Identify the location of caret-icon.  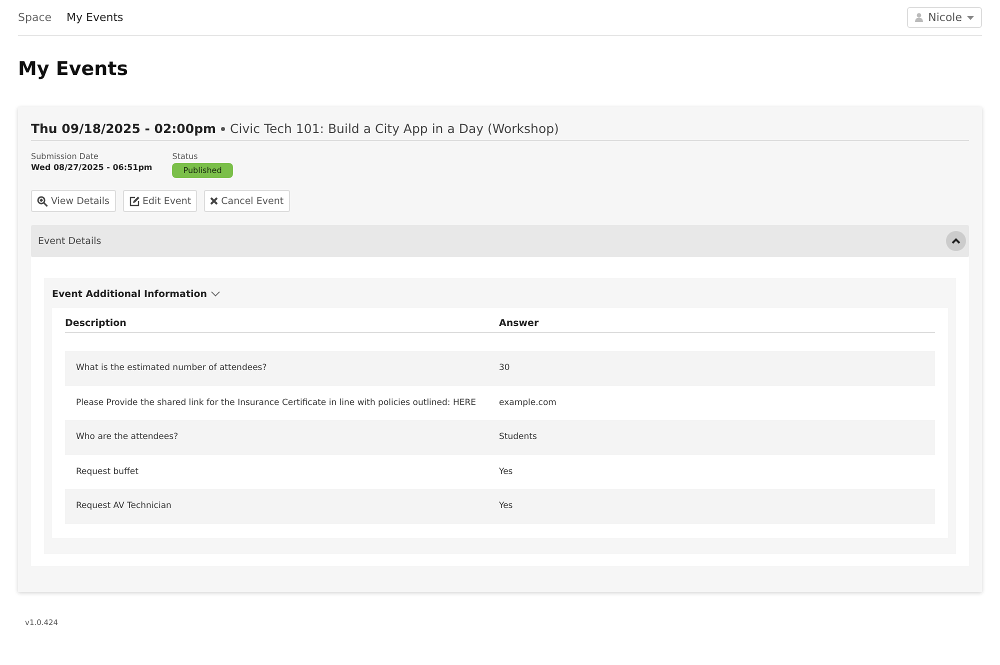
(970, 18).